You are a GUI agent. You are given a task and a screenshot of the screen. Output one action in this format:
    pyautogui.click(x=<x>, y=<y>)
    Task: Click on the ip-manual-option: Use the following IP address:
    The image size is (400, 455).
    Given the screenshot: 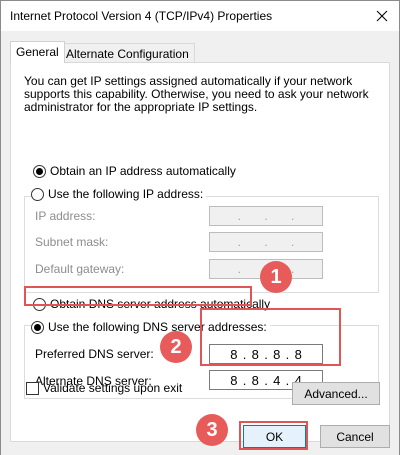 What is the action you would take?
    pyautogui.click(x=119, y=194)
    